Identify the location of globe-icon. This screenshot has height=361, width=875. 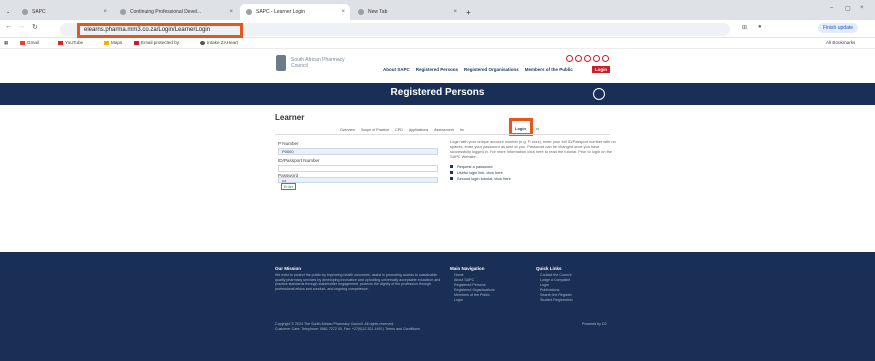
(202, 42).